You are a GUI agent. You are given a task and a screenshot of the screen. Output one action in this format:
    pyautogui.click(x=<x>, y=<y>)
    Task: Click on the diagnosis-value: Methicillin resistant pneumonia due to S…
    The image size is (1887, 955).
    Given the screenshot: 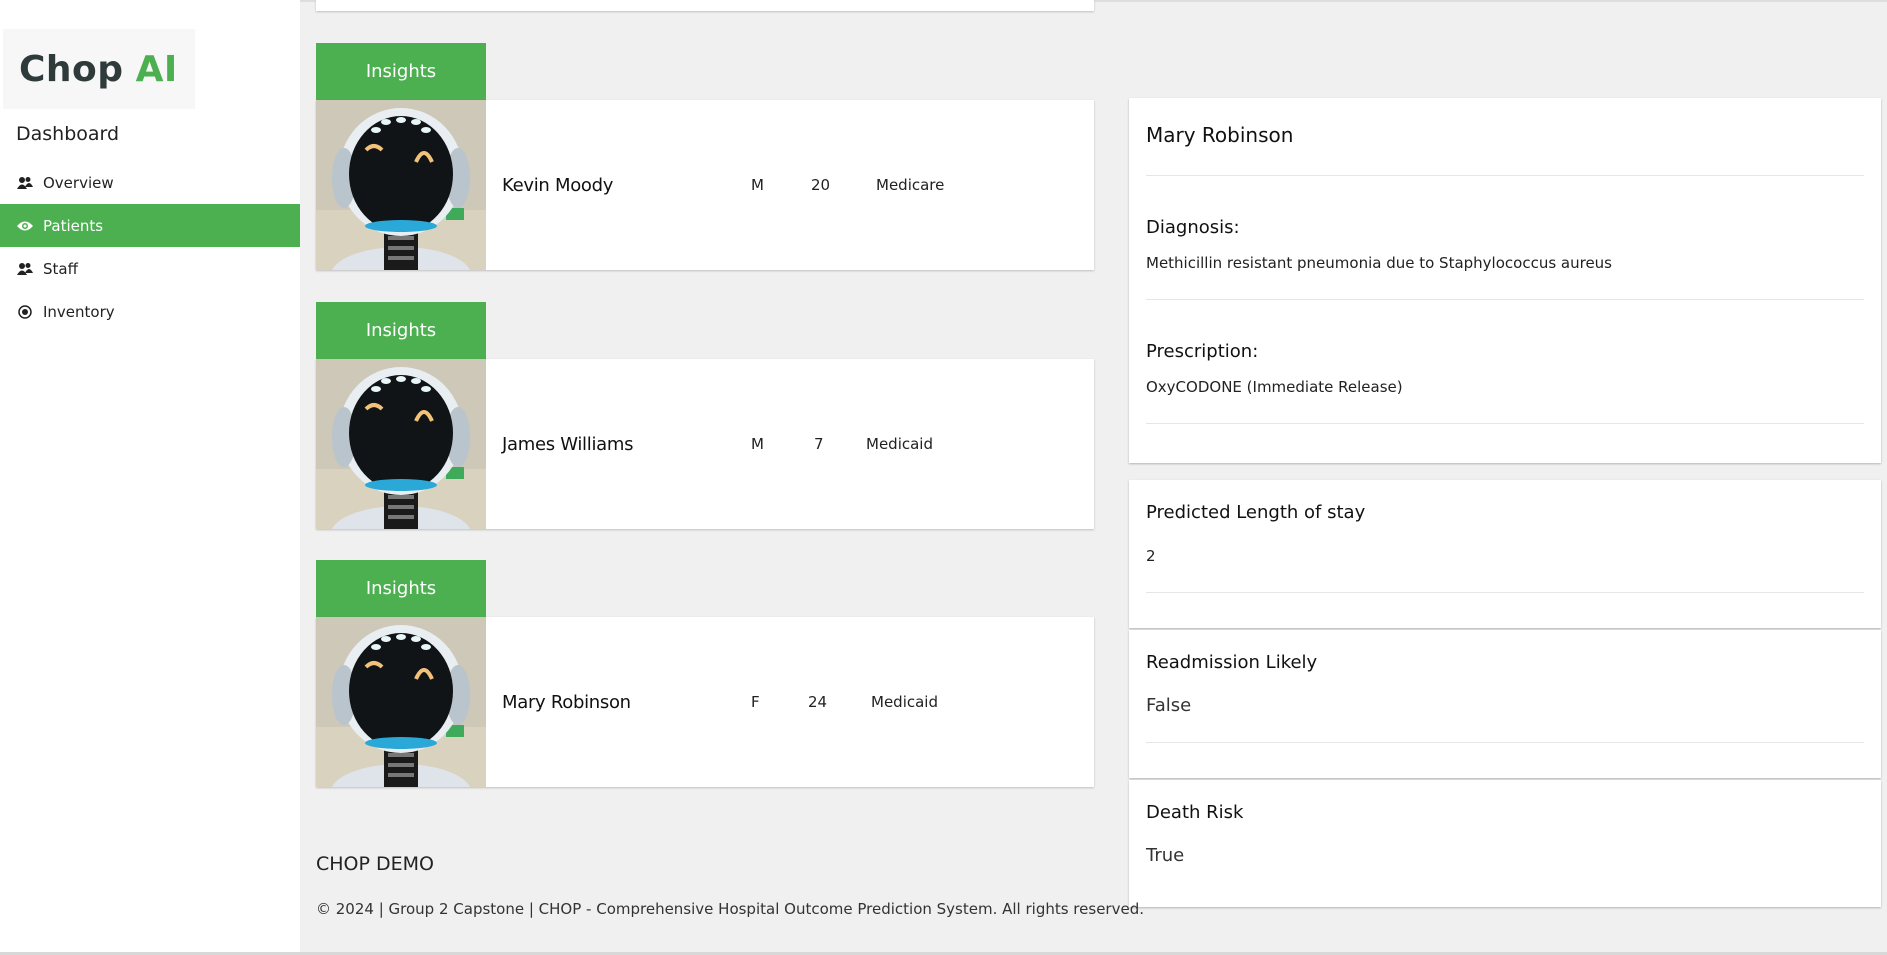 What is the action you would take?
    pyautogui.click(x=1379, y=263)
    